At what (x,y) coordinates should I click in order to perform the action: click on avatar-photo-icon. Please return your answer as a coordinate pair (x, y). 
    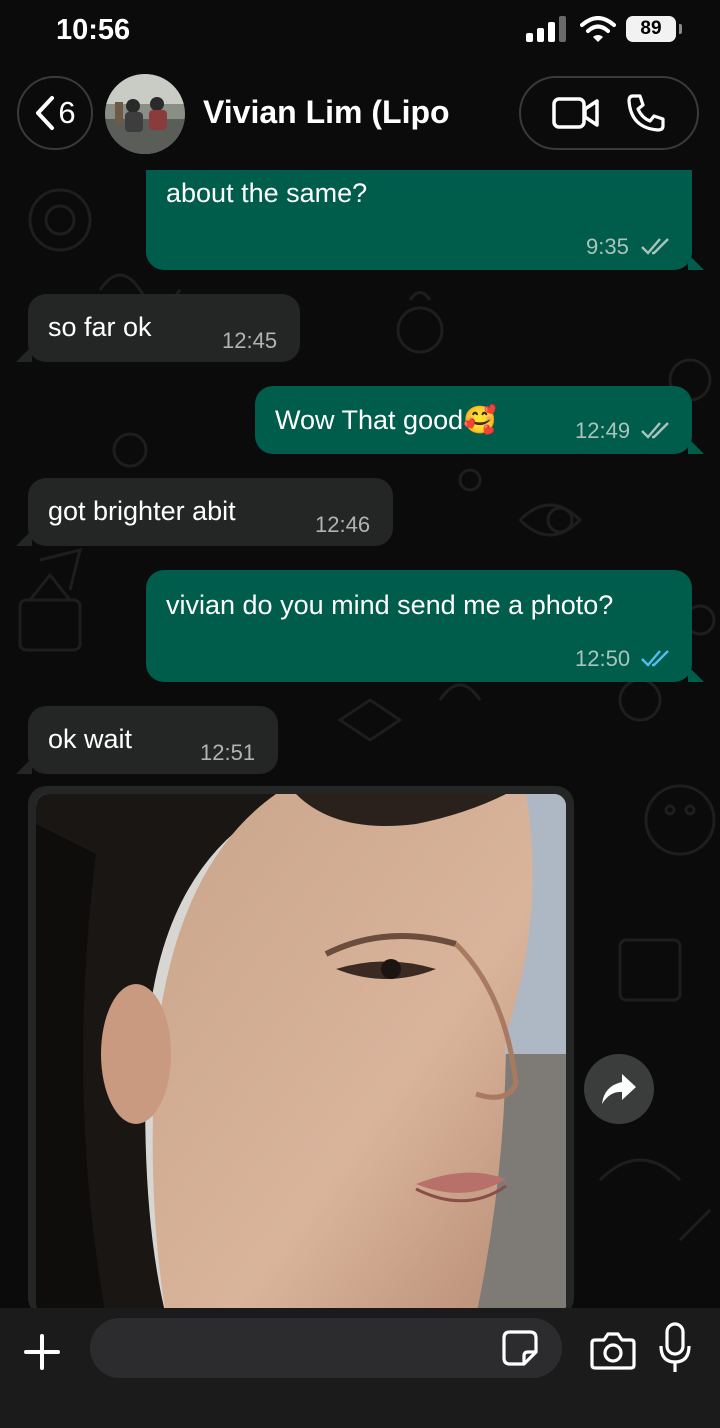
    Looking at the image, I should click on (145, 114).